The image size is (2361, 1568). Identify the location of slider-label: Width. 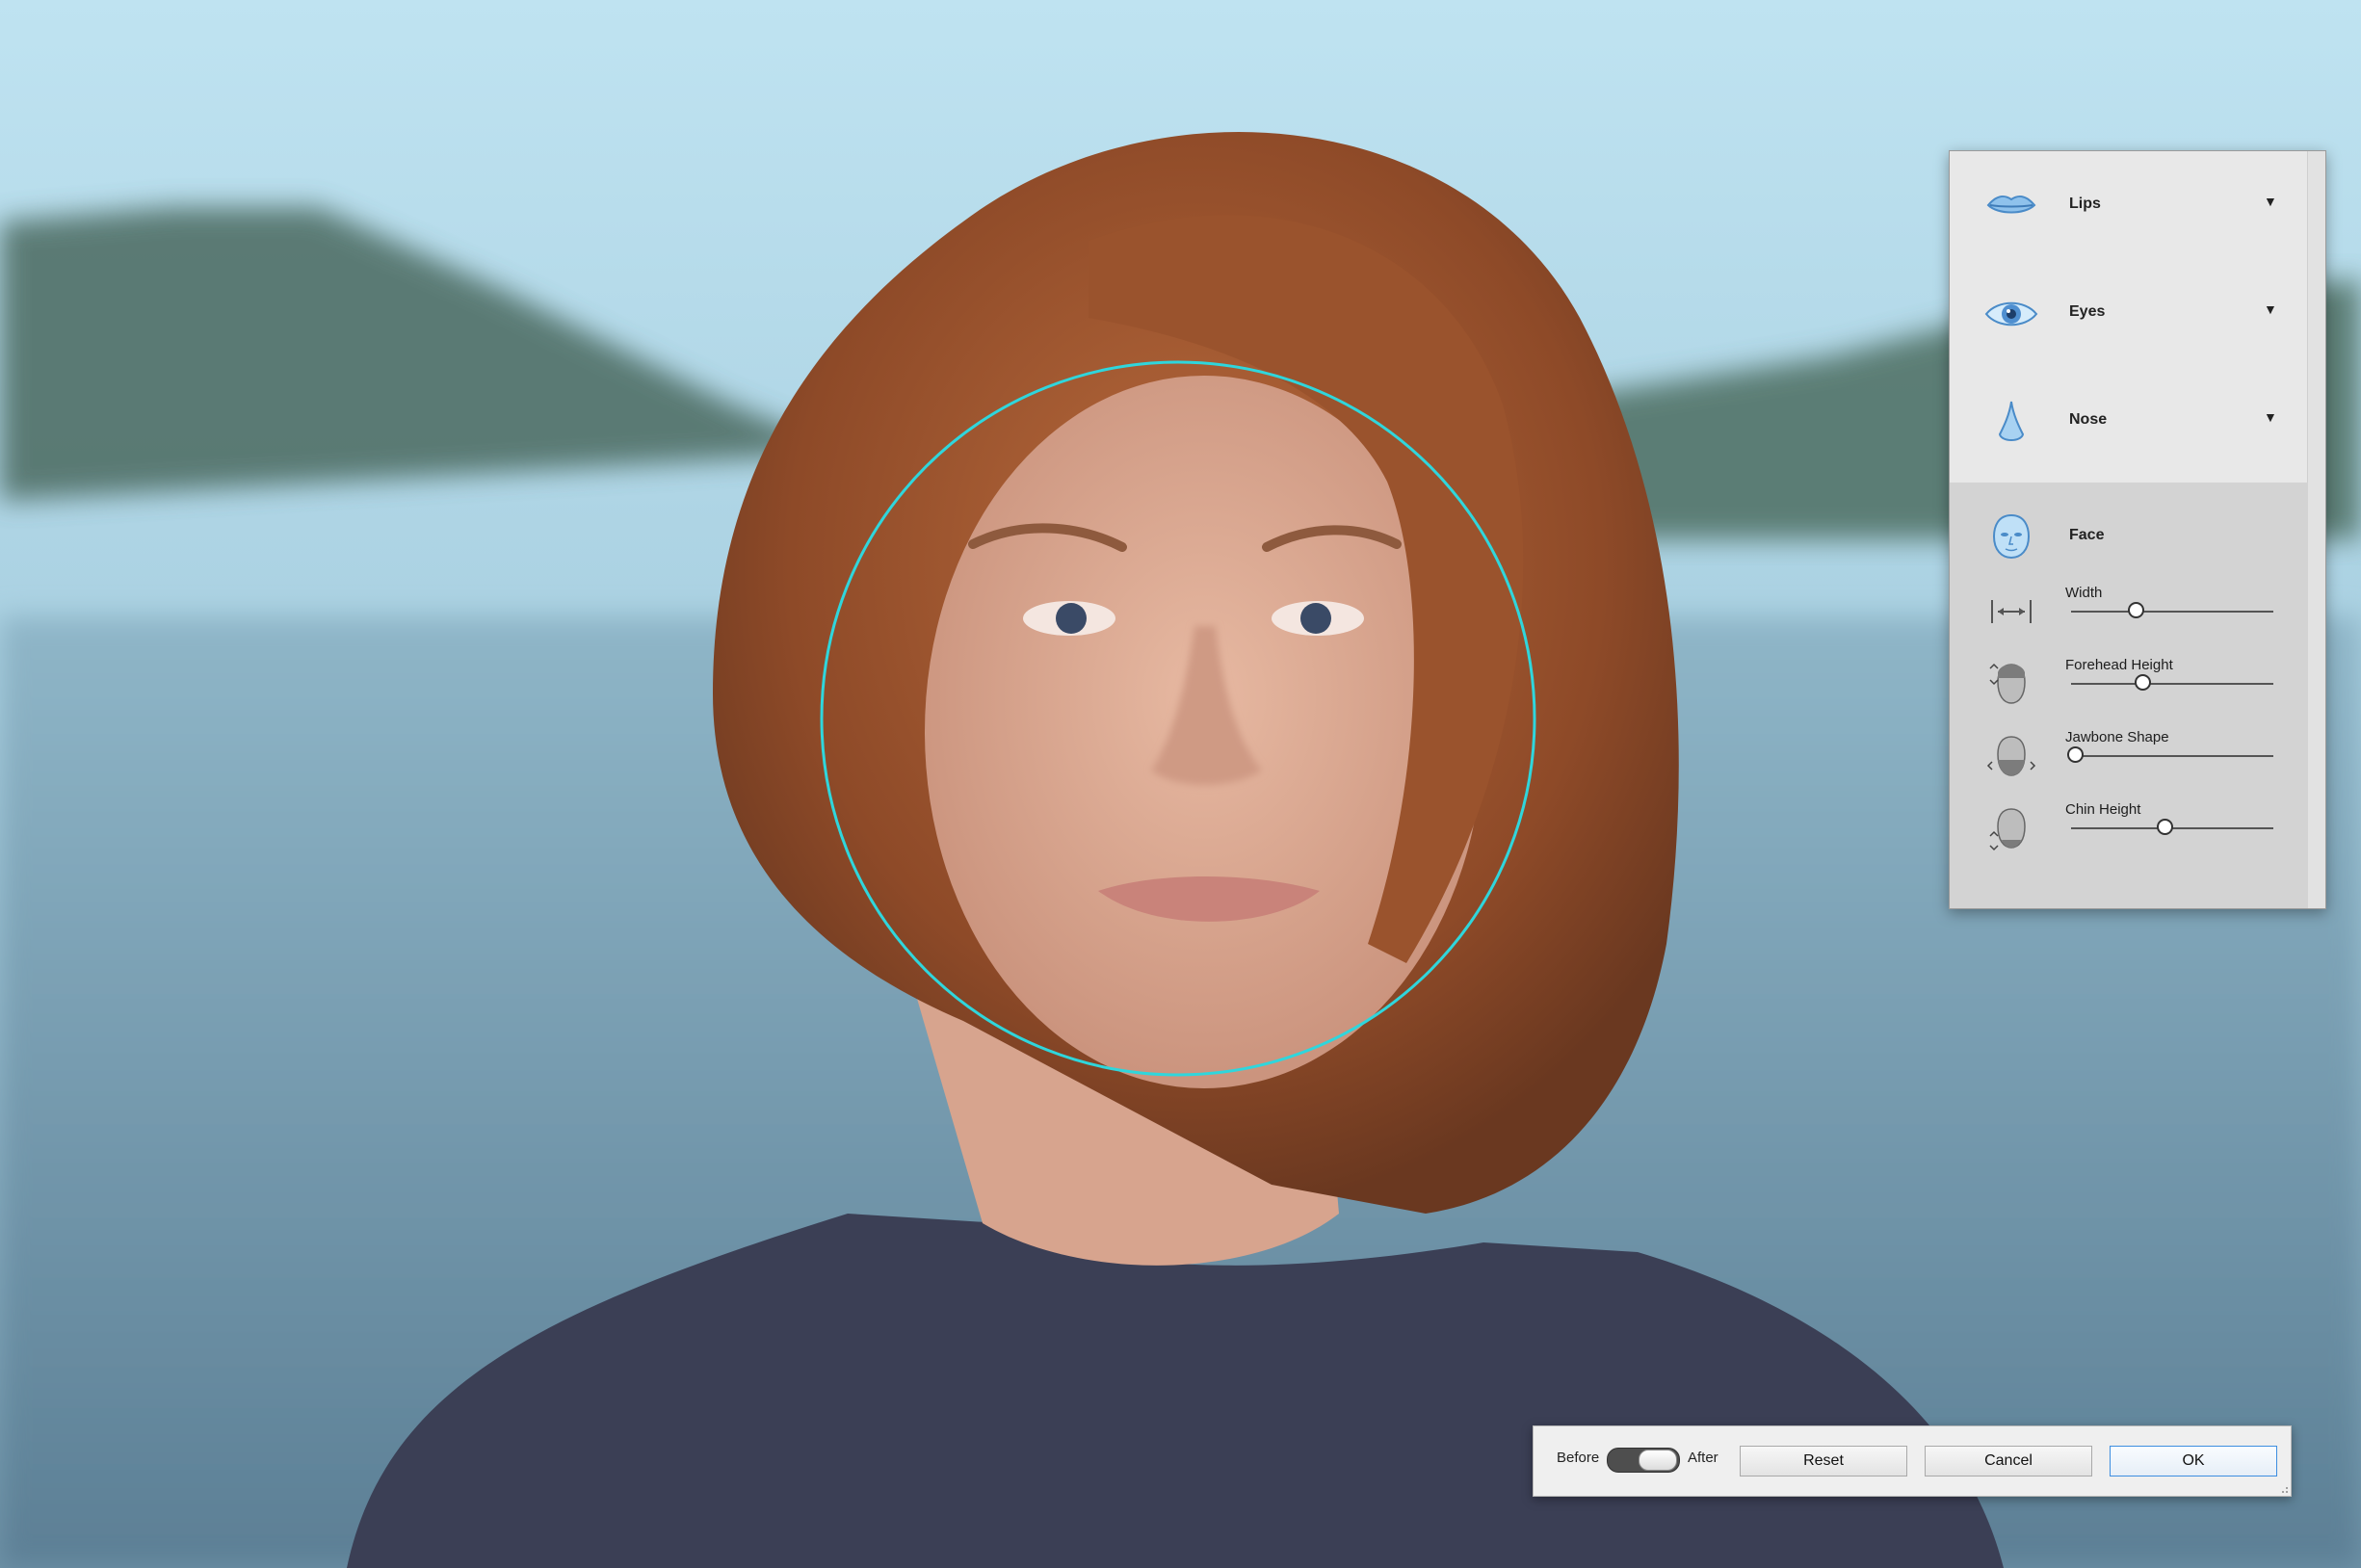
(2084, 593).